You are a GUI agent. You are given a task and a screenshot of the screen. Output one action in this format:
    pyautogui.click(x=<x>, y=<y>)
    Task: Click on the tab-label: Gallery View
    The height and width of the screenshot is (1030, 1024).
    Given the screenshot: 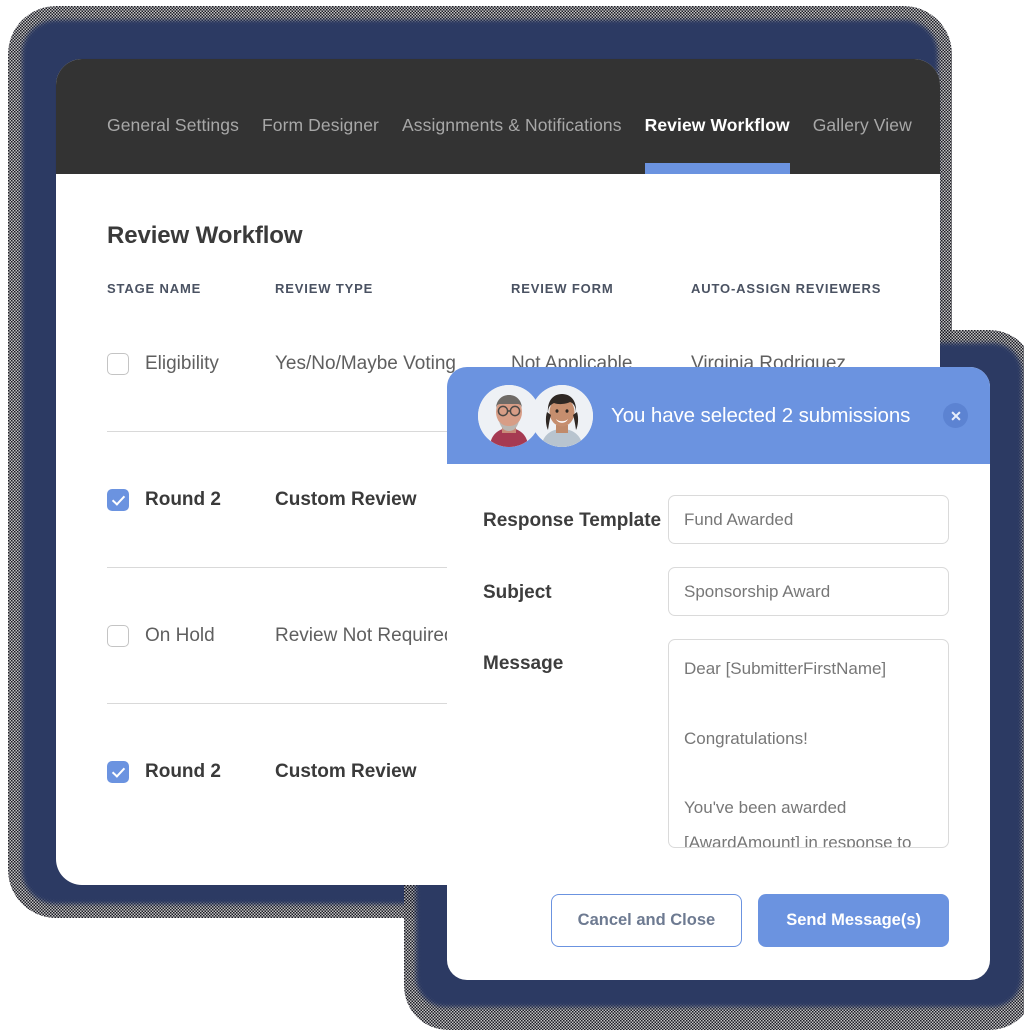 What is the action you would take?
    pyautogui.click(x=862, y=125)
    